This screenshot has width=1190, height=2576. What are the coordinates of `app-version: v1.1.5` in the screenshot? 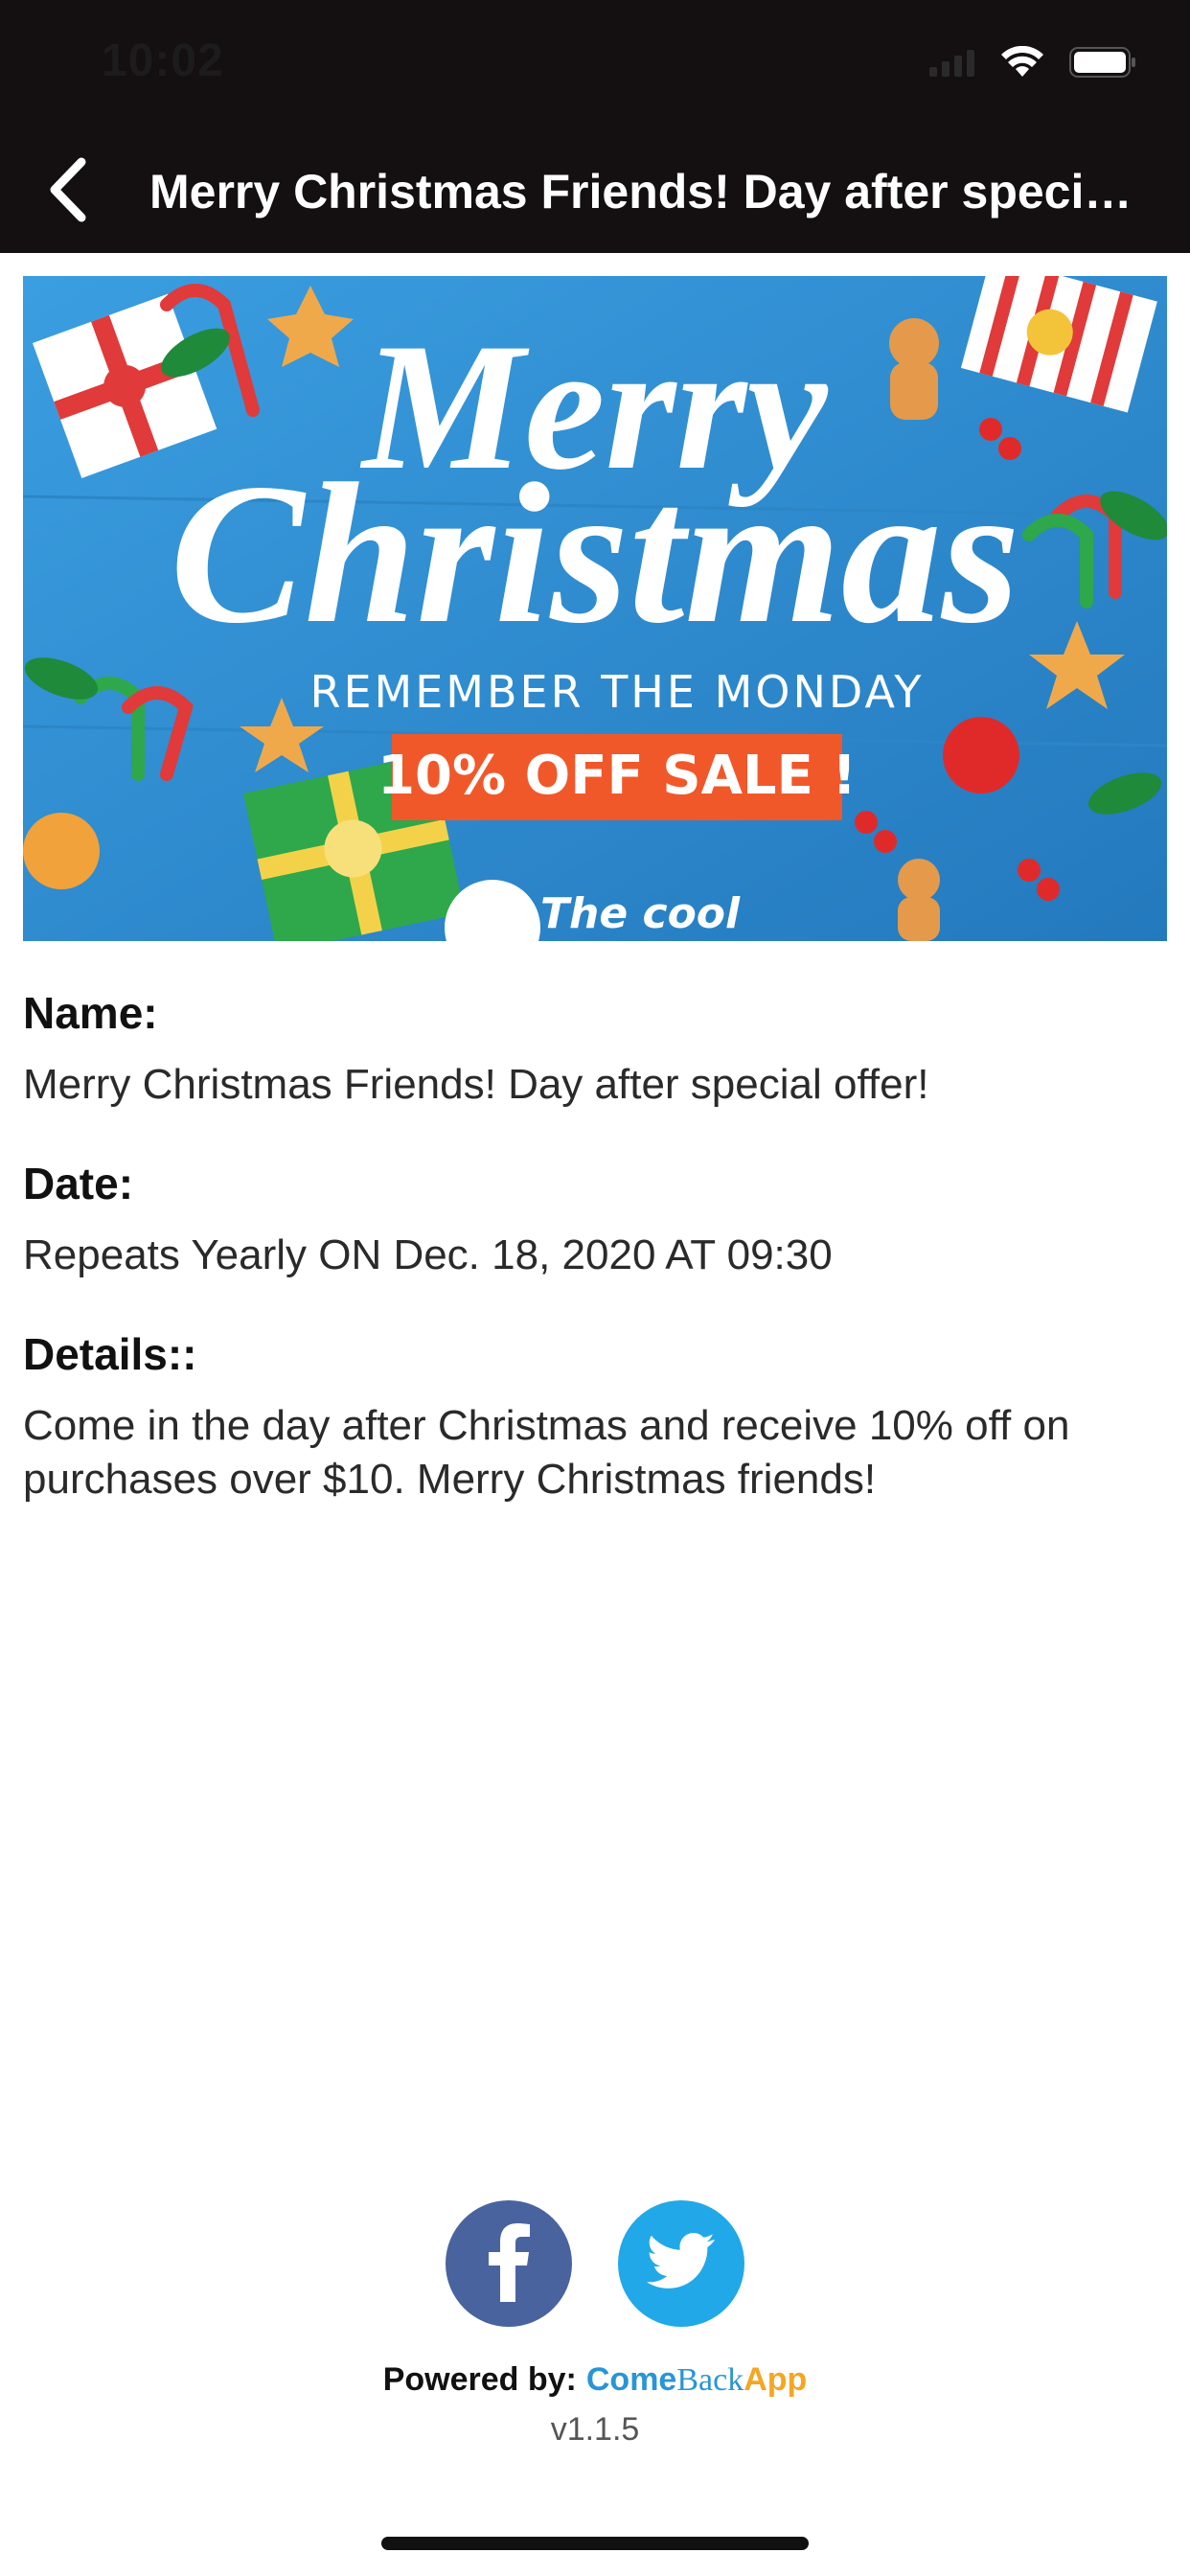 It's located at (595, 2429).